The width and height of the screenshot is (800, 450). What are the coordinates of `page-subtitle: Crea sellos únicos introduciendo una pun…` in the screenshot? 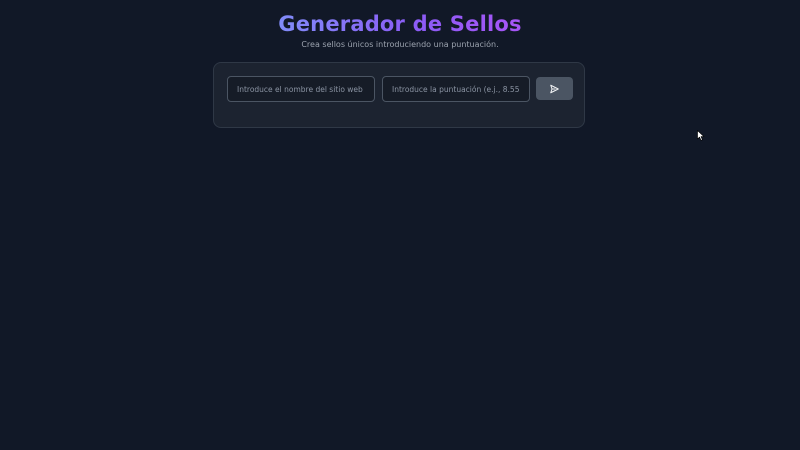 It's located at (400, 44).